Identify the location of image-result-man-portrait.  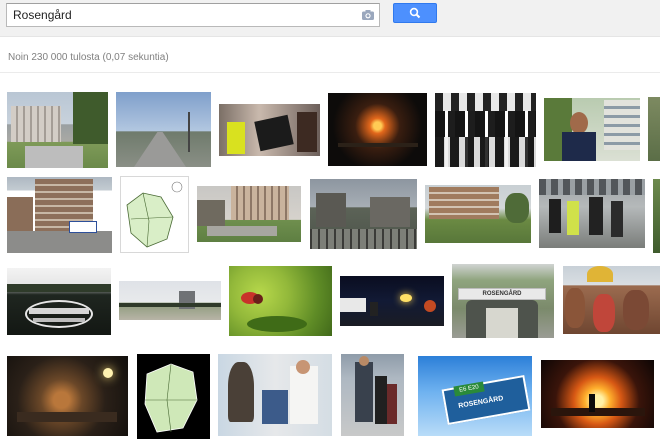
(592, 129).